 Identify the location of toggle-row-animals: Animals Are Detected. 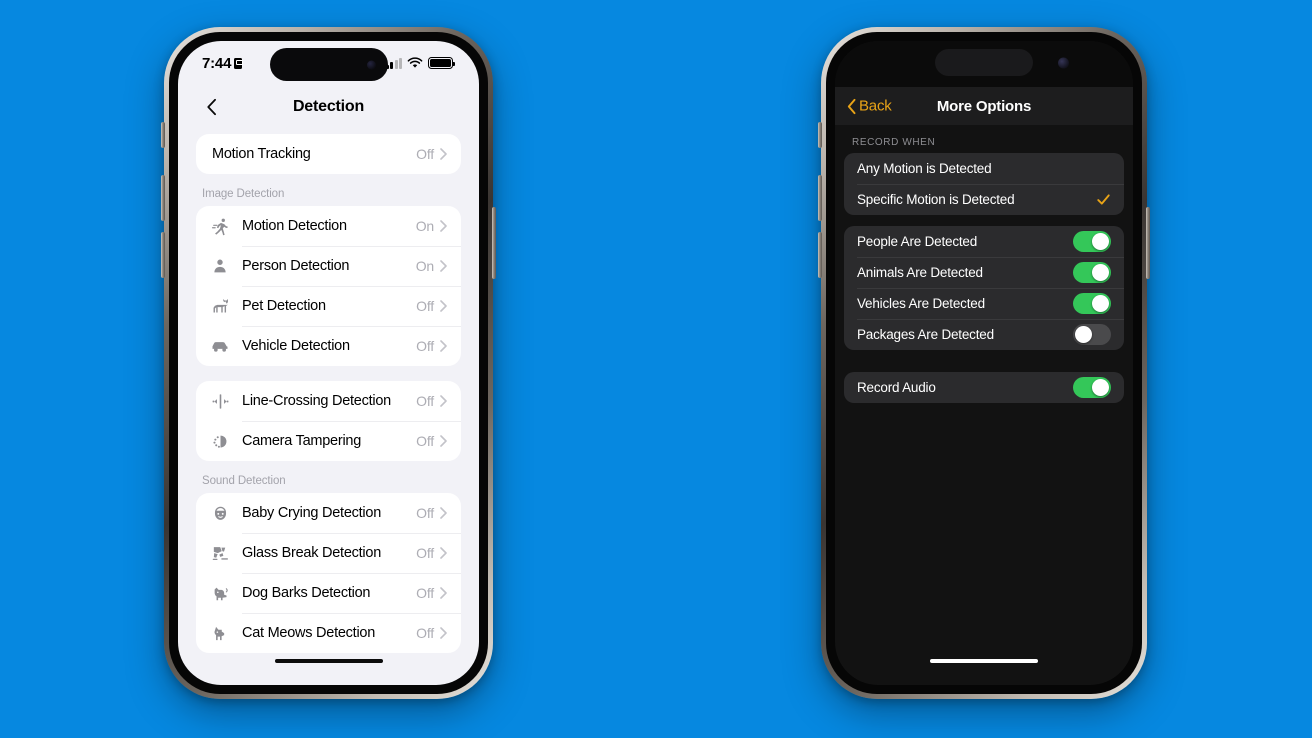
(984, 272).